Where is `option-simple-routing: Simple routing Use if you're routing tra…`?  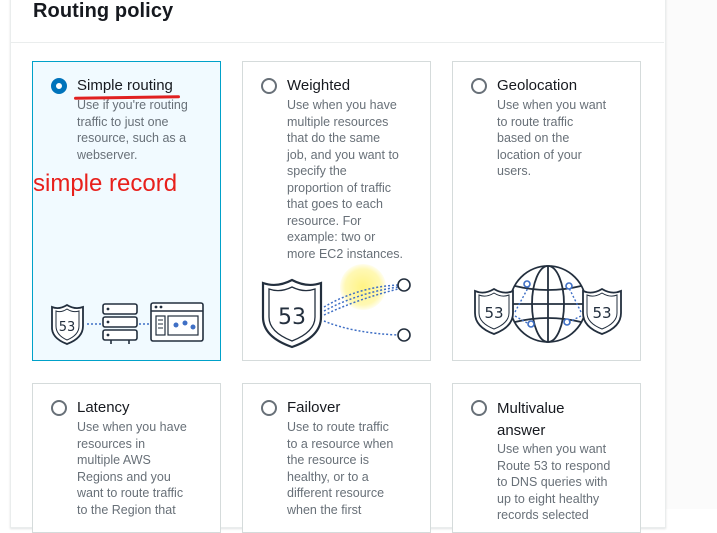 option-simple-routing: Simple routing Use if you're routing tra… is located at coordinates (126, 211).